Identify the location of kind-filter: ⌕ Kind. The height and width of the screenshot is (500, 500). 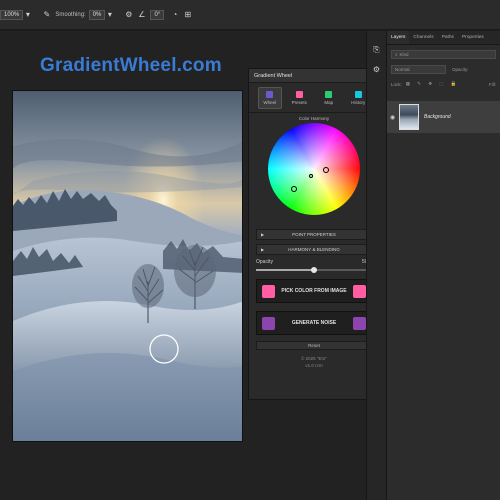
(443, 54).